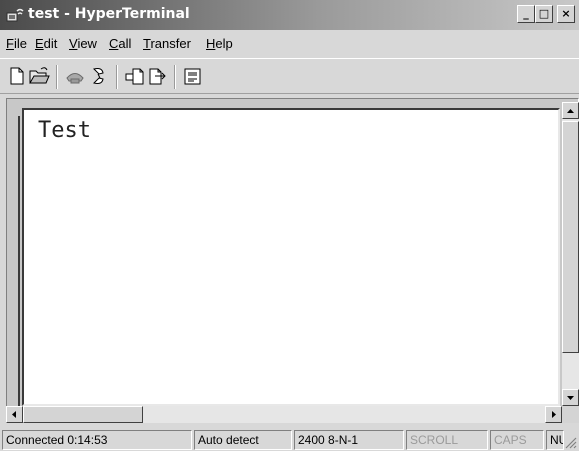 This screenshot has height=451, width=579. What do you see at coordinates (219, 43) in the screenshot?
I see `menu-help: Help` at bounding box center [219, 43].